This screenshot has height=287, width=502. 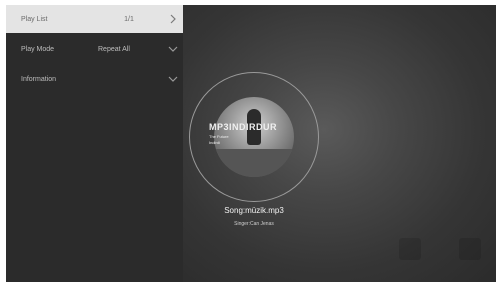 I want to click on album-text-line: Indirdi, so click(x=214, y=142).